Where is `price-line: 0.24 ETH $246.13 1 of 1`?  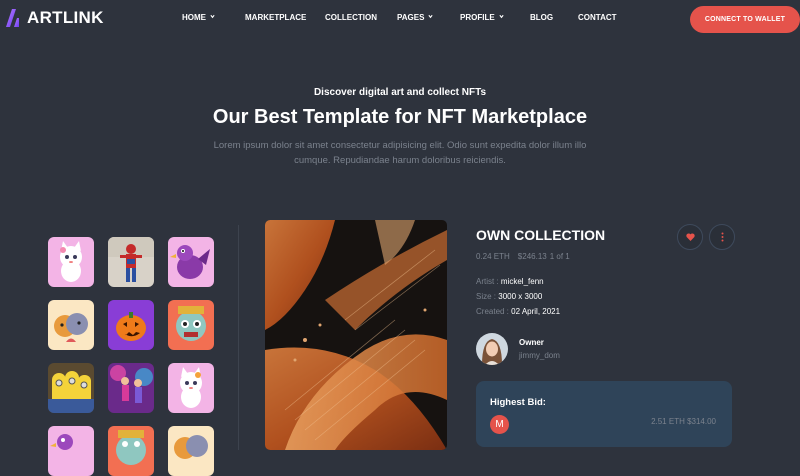 price-line: 0.24 ETH $246.13 1 of 1 is located at coordinates (527, 256).